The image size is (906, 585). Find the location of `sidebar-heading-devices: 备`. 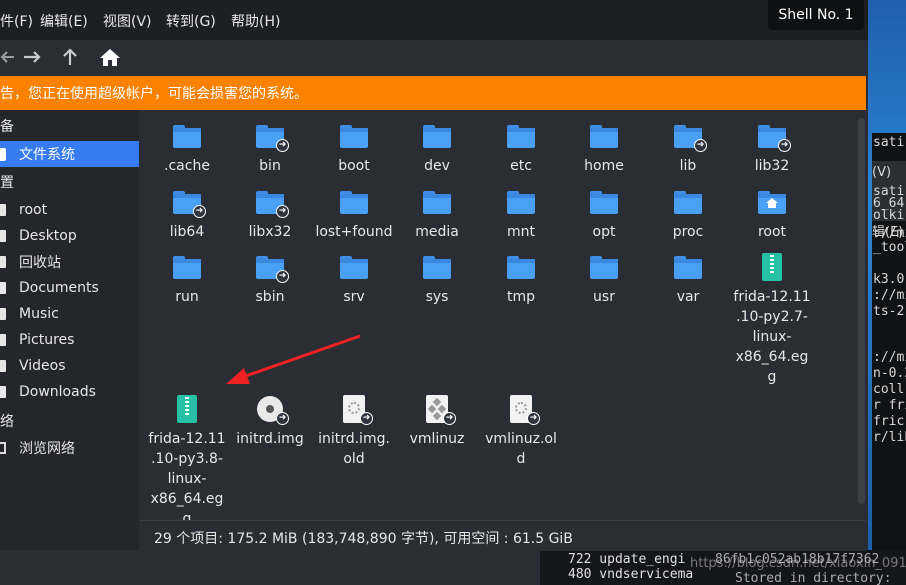

sidebar-heading-devices: 备 is located at coordinates (7, 127).